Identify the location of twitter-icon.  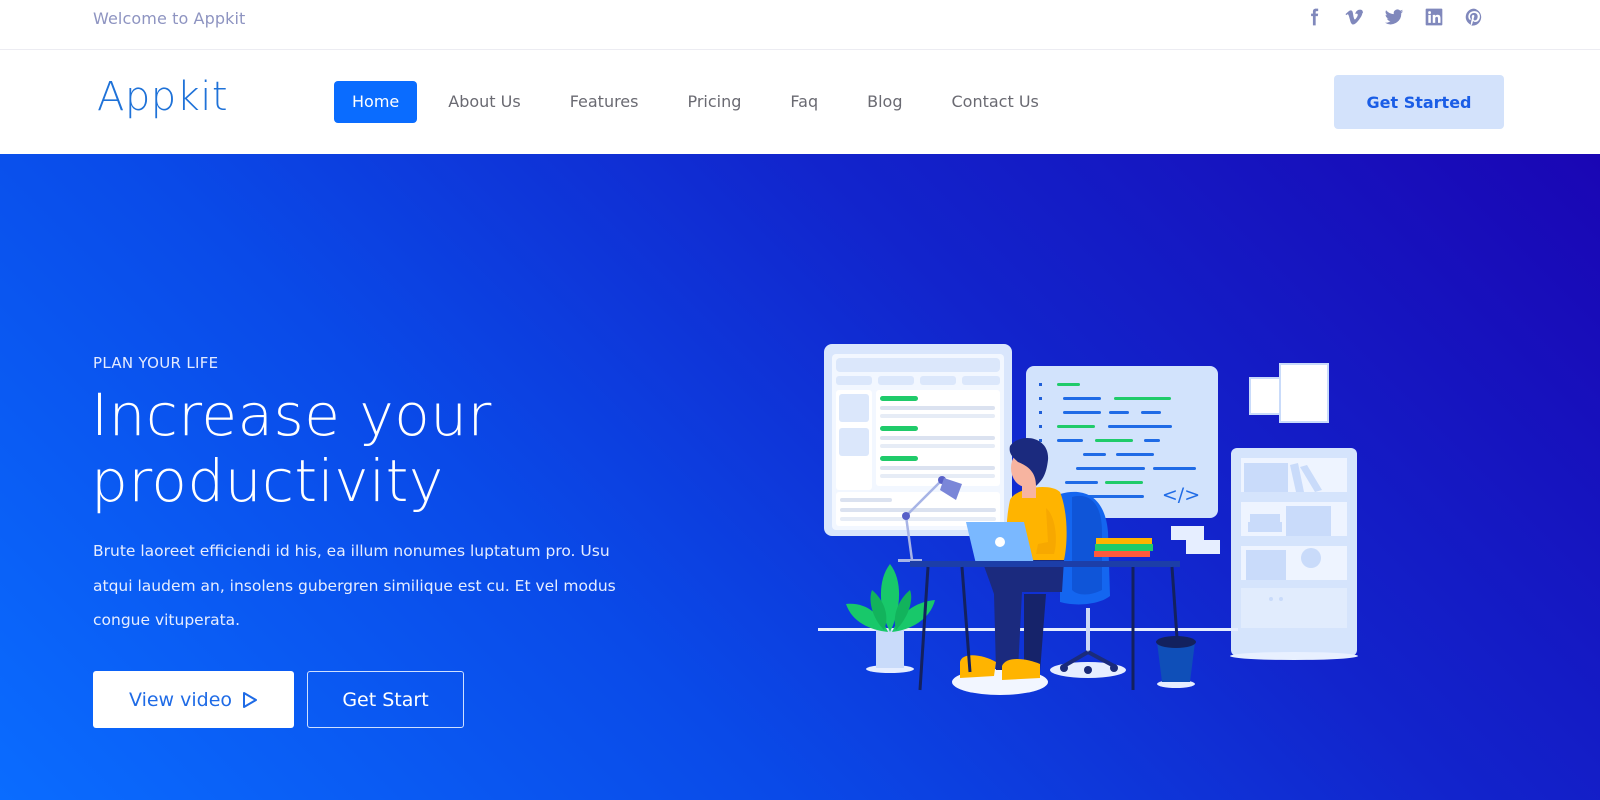
(1394, 17).